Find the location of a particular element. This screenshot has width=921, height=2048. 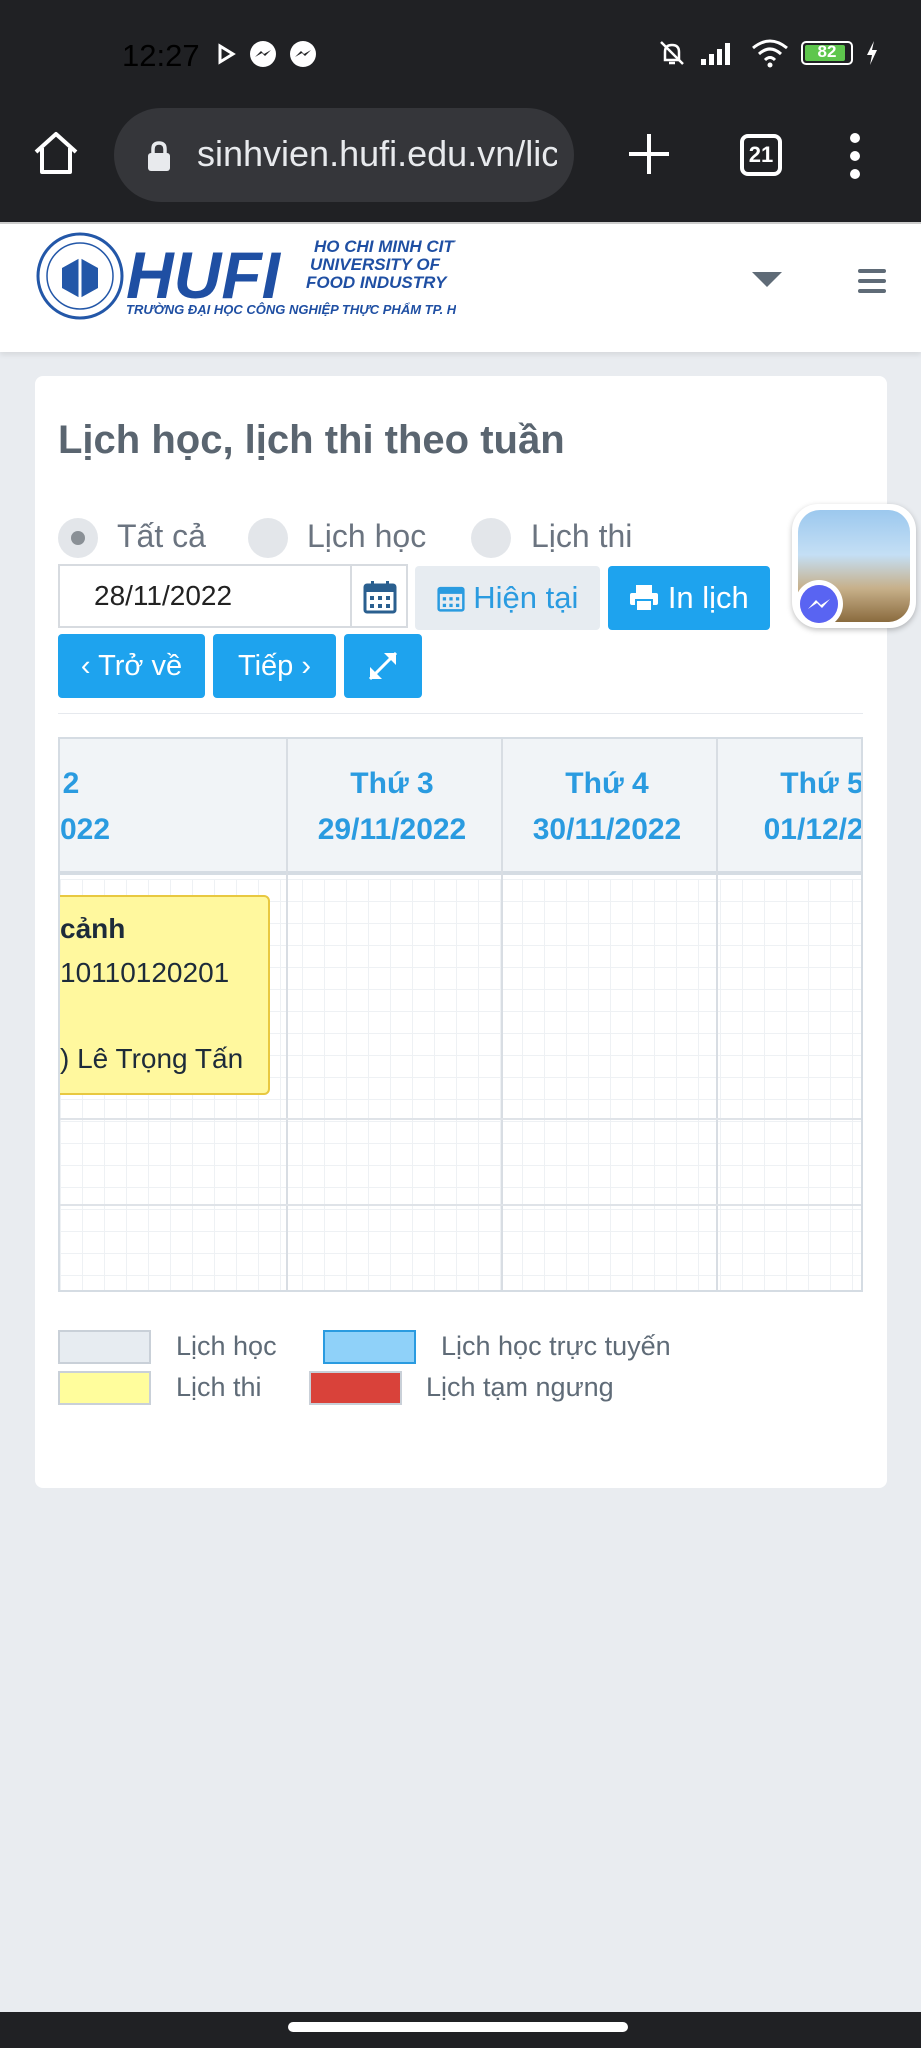

print-schedule-button: In lịch is located at coordinates (689, 598).